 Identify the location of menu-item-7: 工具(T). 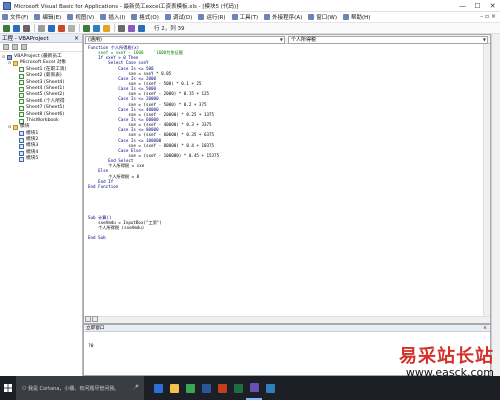
(244, 17).